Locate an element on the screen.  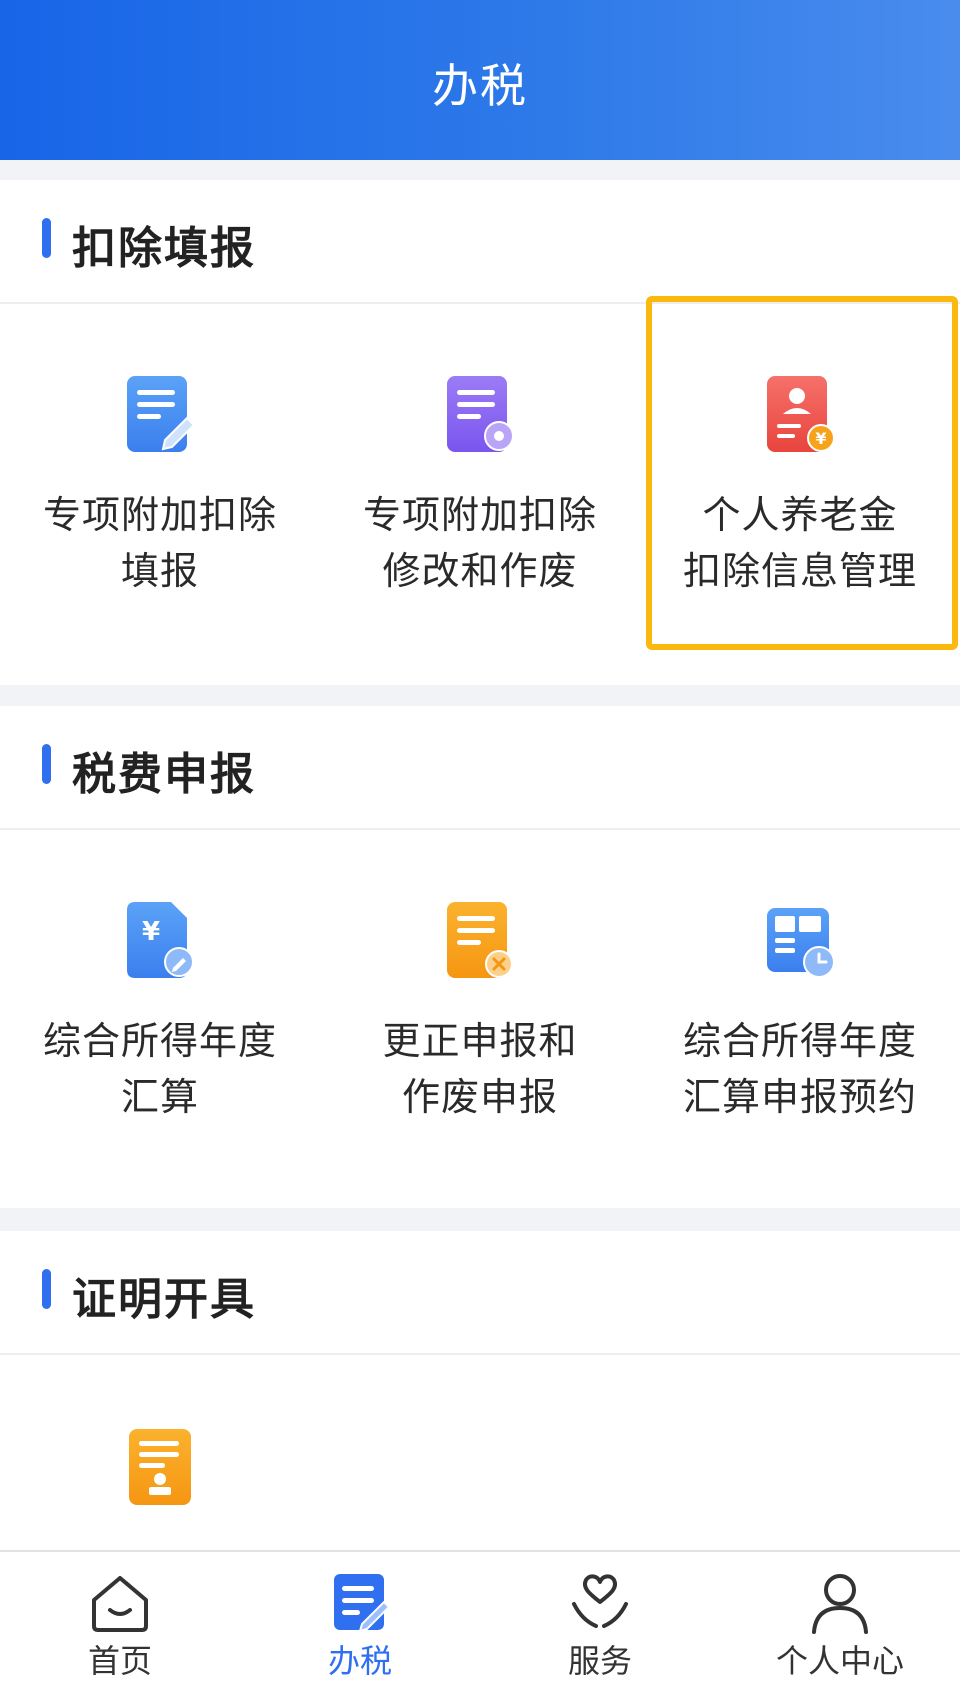
item-label-line: 汇算申报预约 is located at coordinates (799, 1097).